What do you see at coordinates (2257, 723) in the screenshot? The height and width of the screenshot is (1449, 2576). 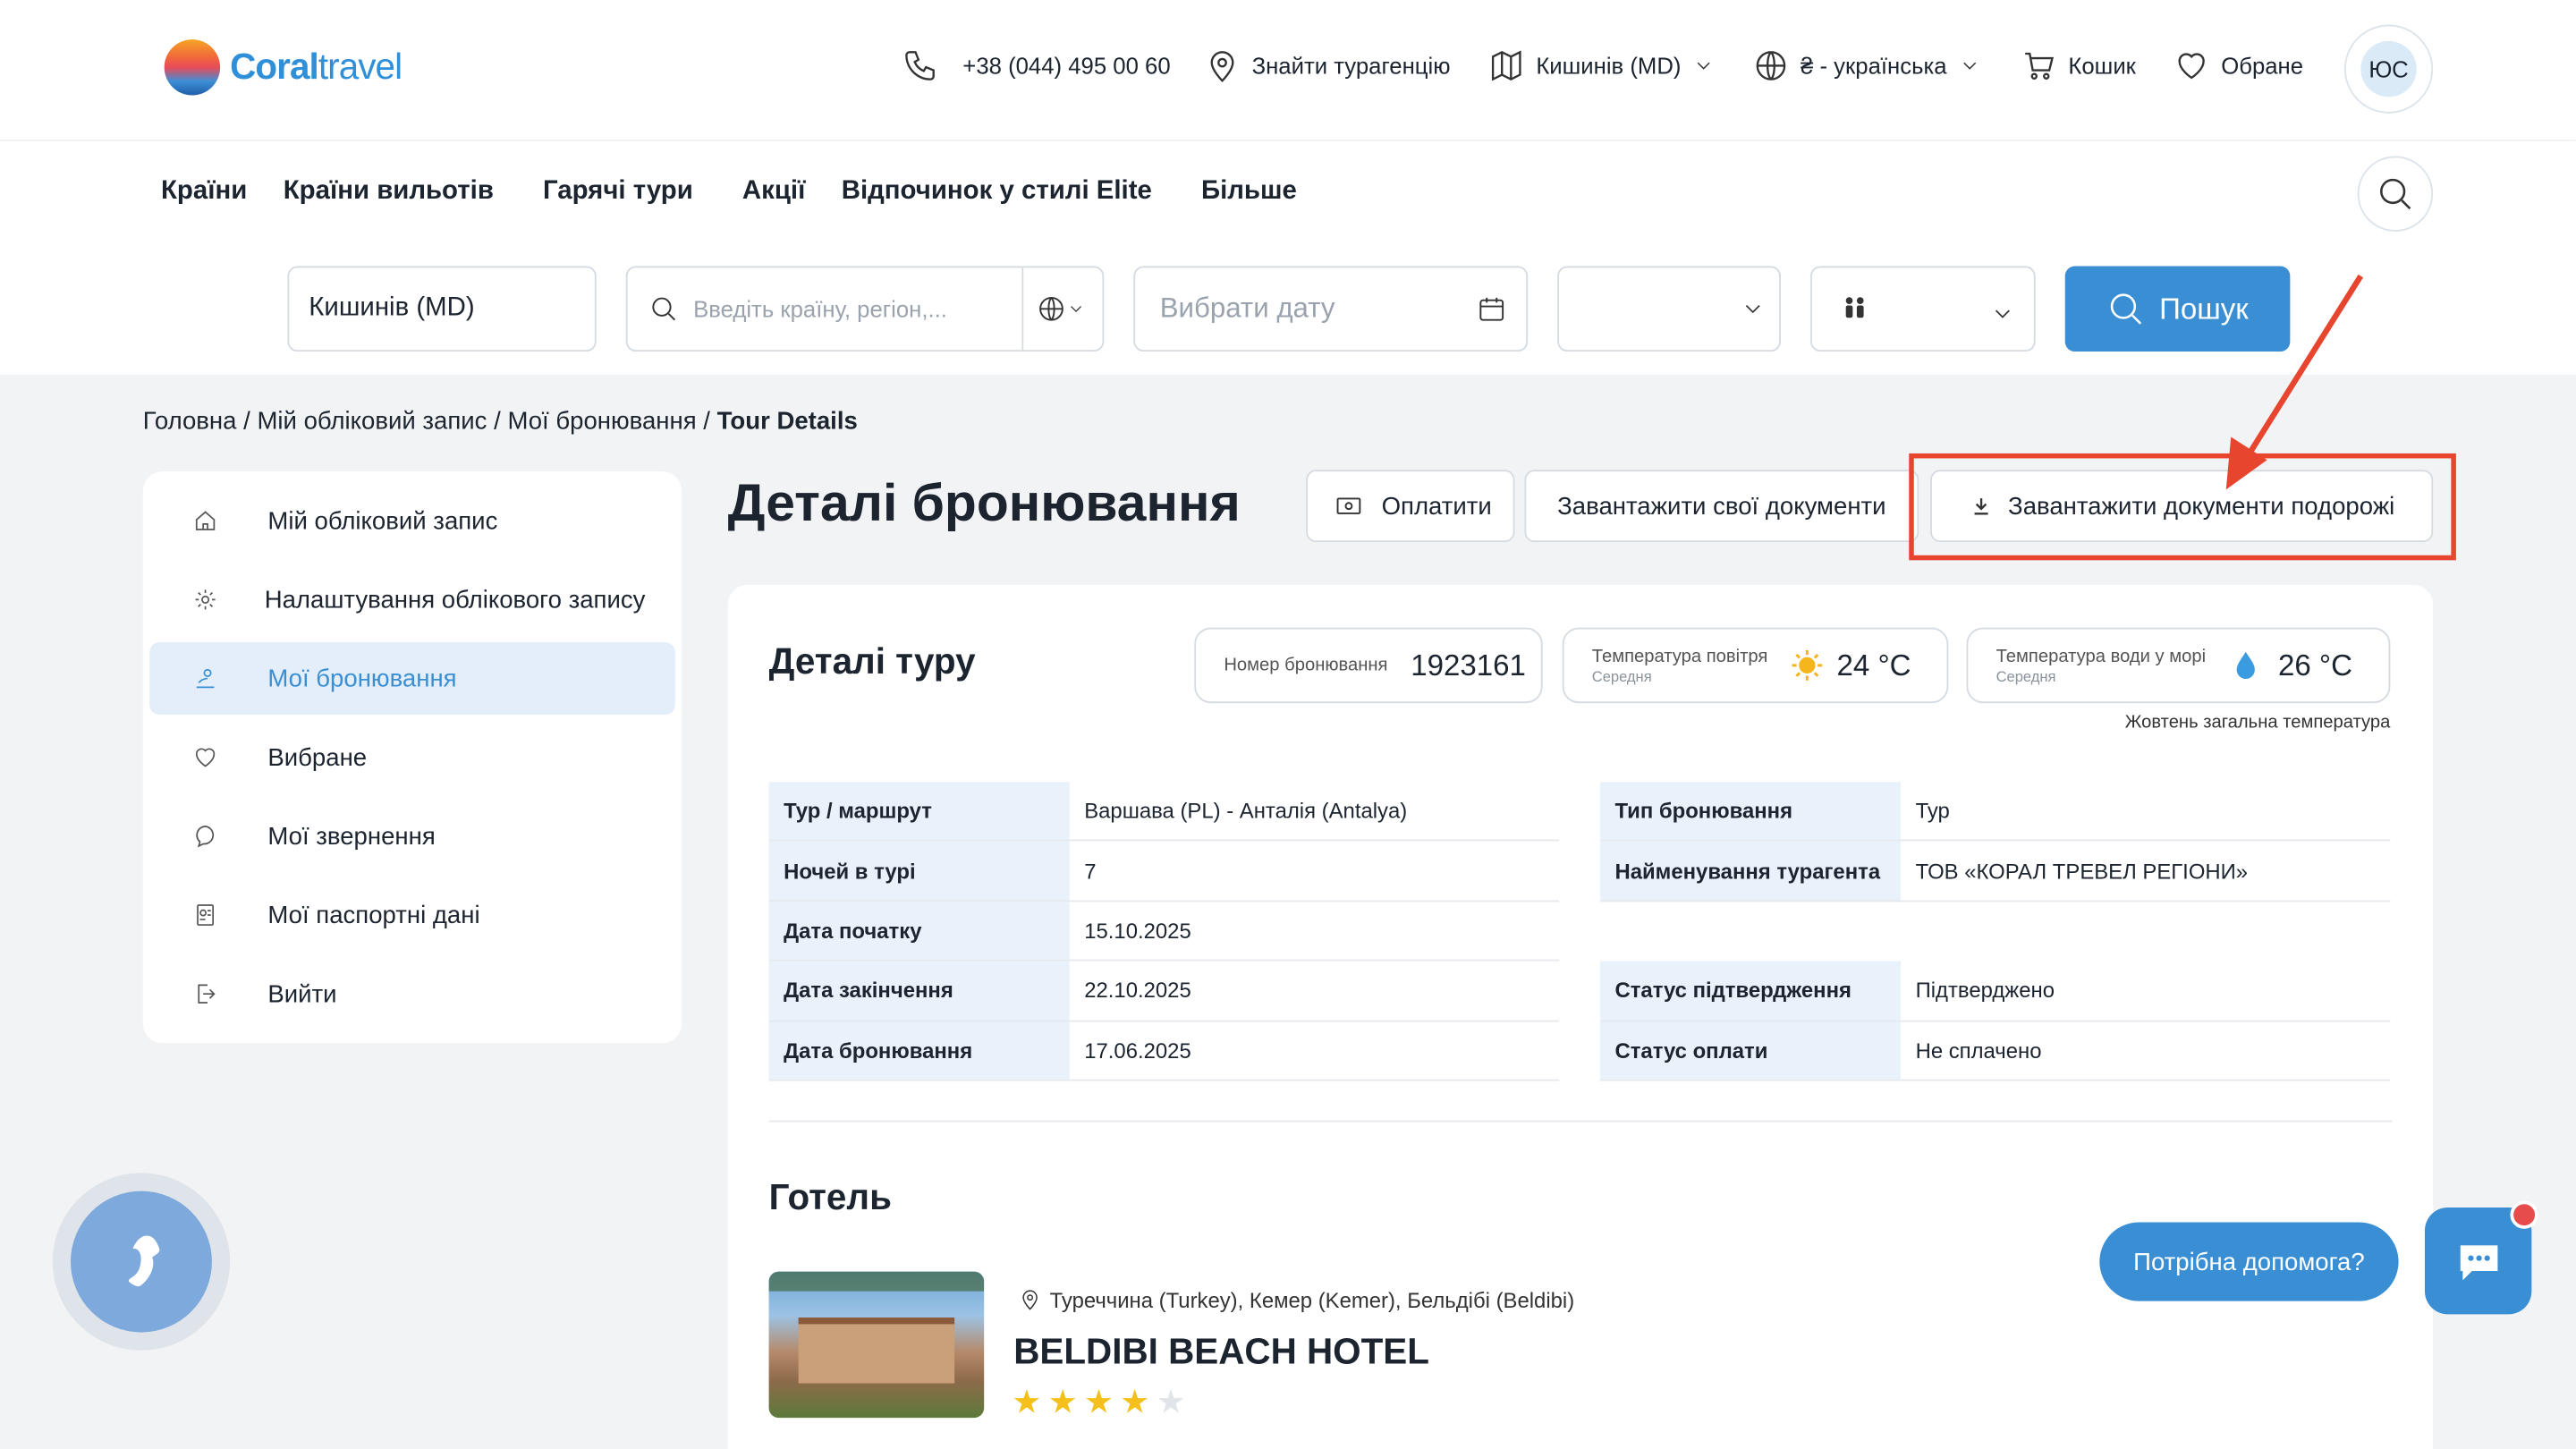 I see `temperature-note: Жовтень загальна температура` at bounding box center [2257, 723].